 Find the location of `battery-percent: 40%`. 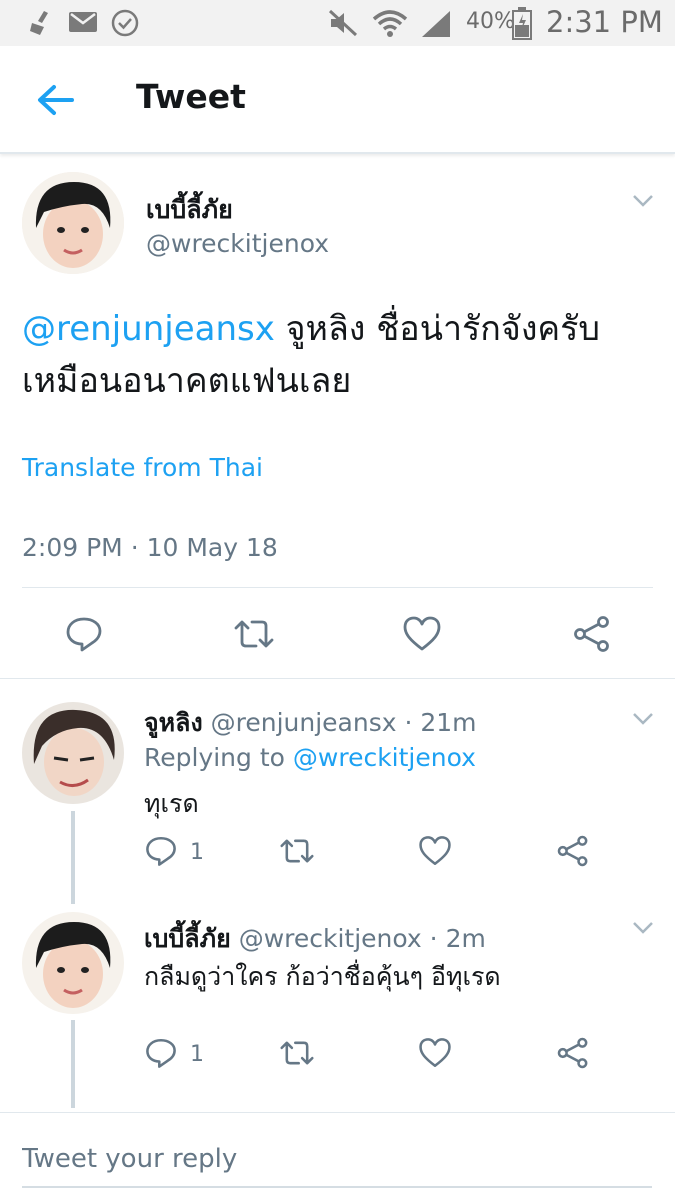

battery-percent: 40% is located at coordinates (490, 21).